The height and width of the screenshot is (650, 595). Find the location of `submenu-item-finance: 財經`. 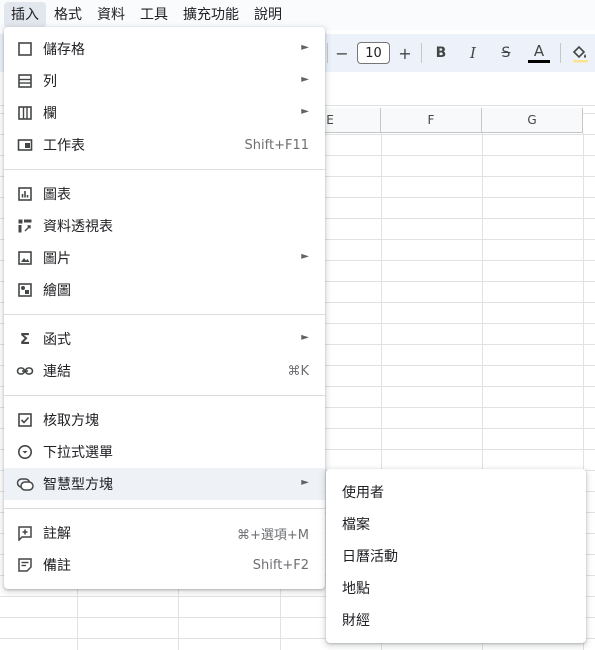

submenu-item-finance: 財經 is located at coordinates (456, 620).